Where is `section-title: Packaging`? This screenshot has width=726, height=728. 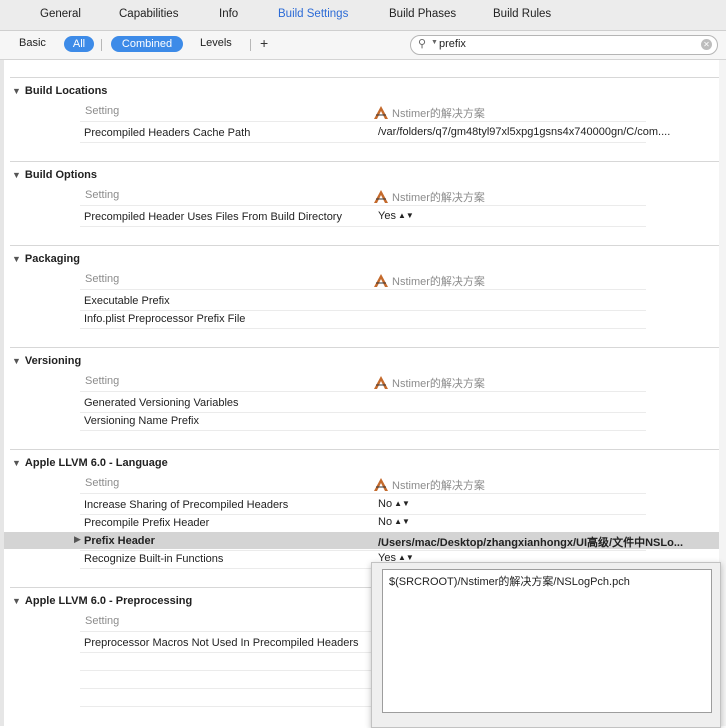
section-title: Packaging is located at coordinates (52, 259).